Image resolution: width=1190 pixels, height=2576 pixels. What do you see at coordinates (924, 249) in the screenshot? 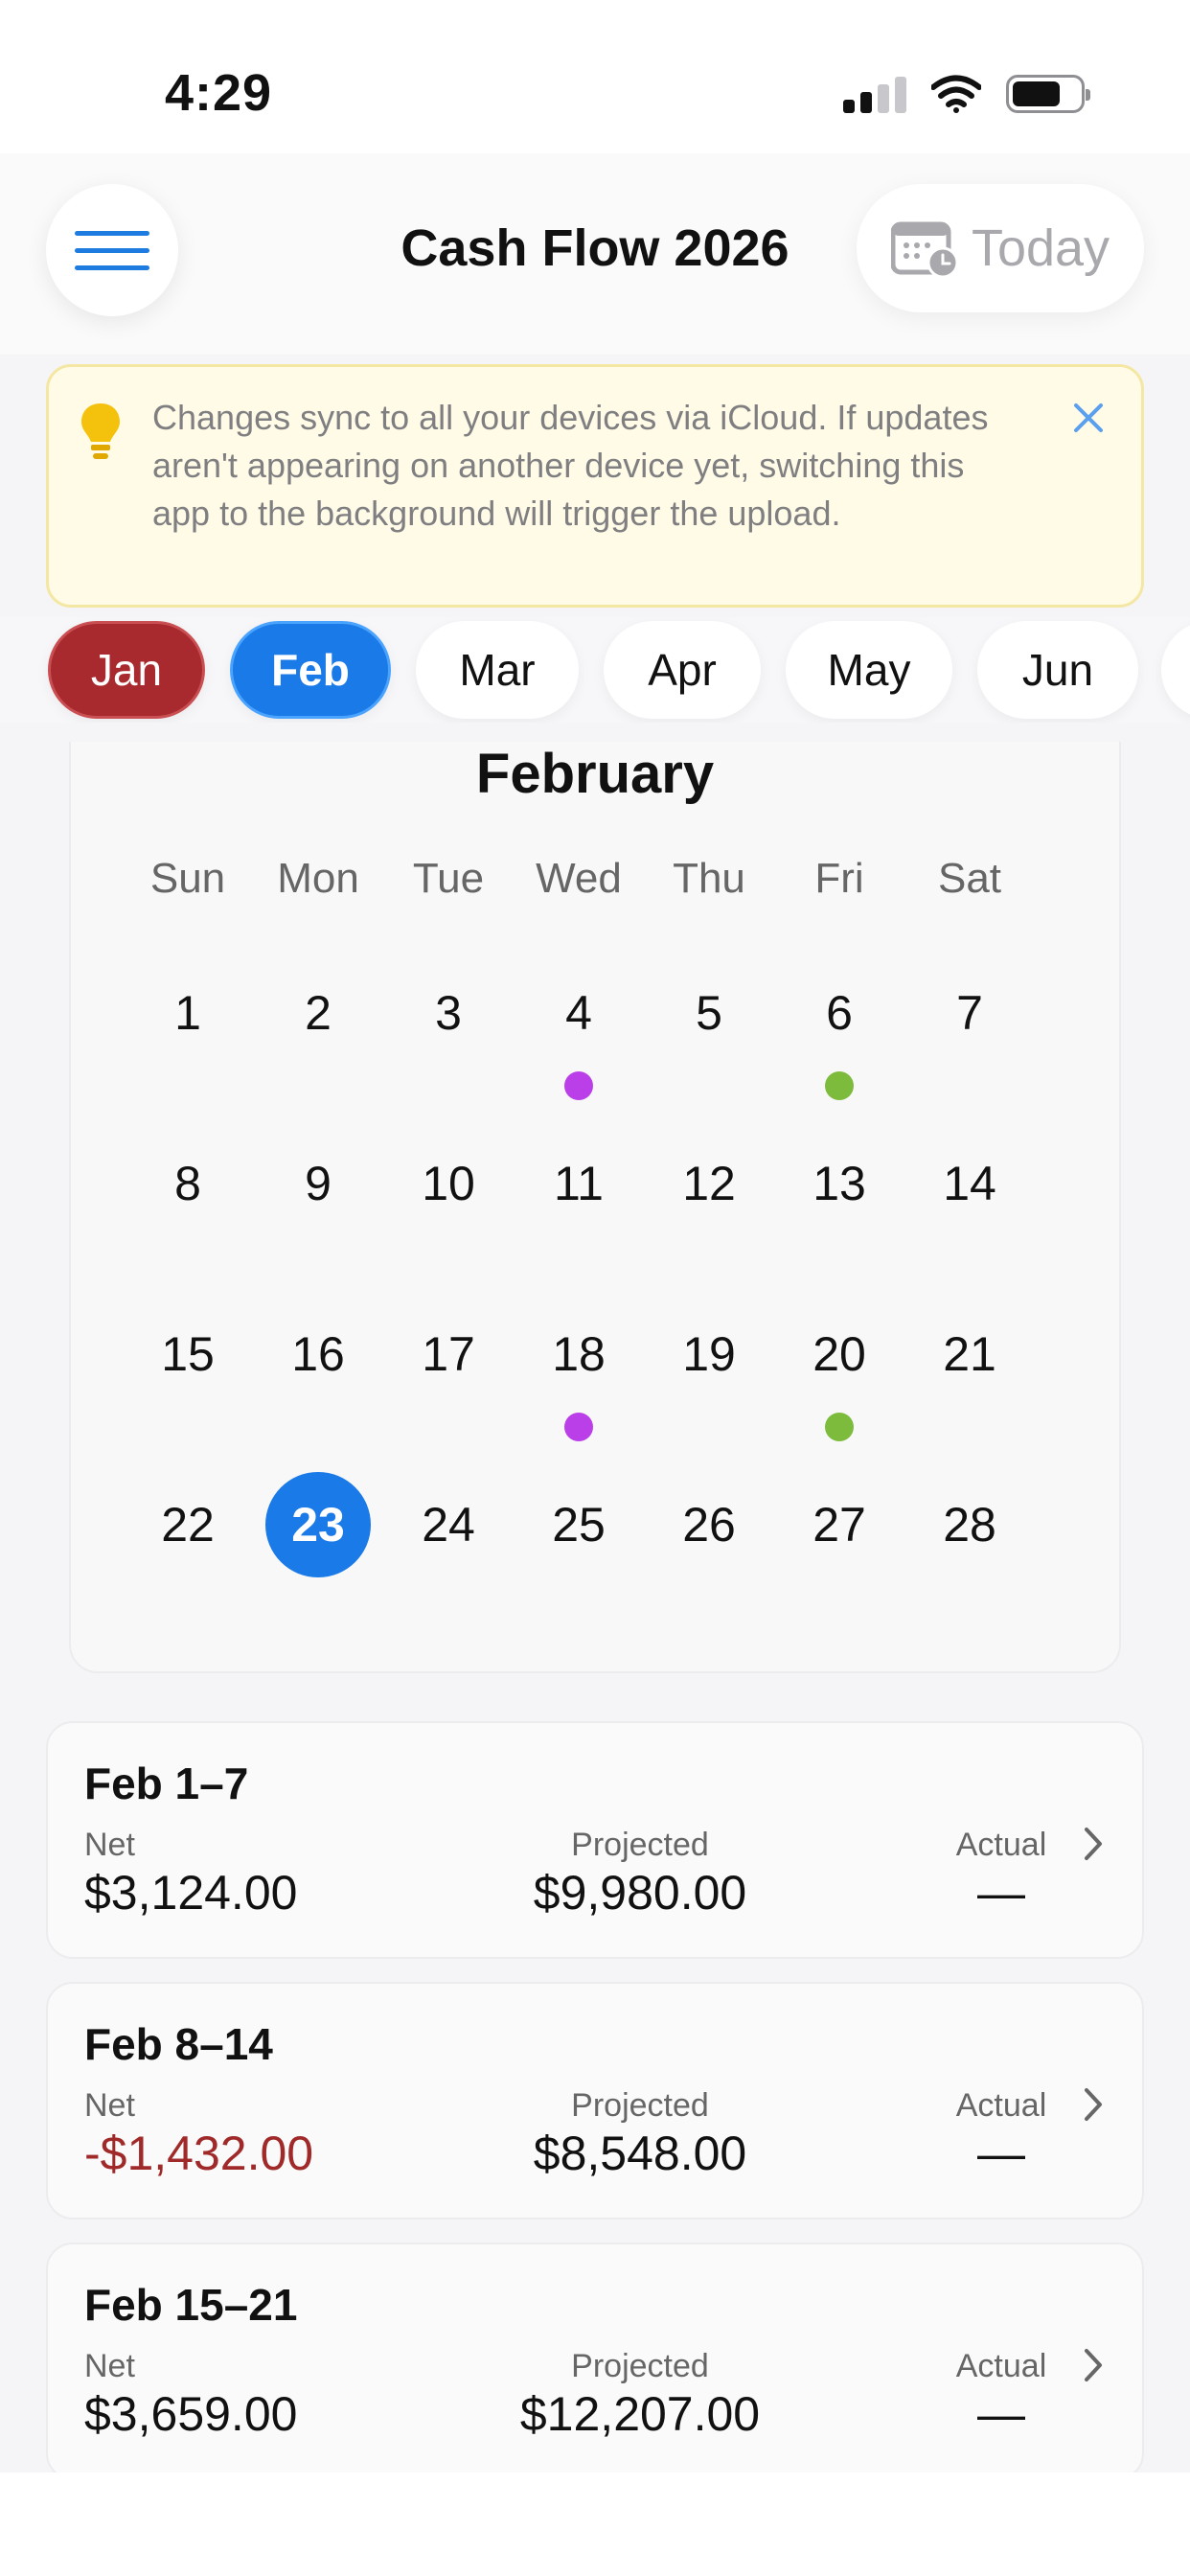
I see `calendar-clock-icon` at bounding box center [924, 249].